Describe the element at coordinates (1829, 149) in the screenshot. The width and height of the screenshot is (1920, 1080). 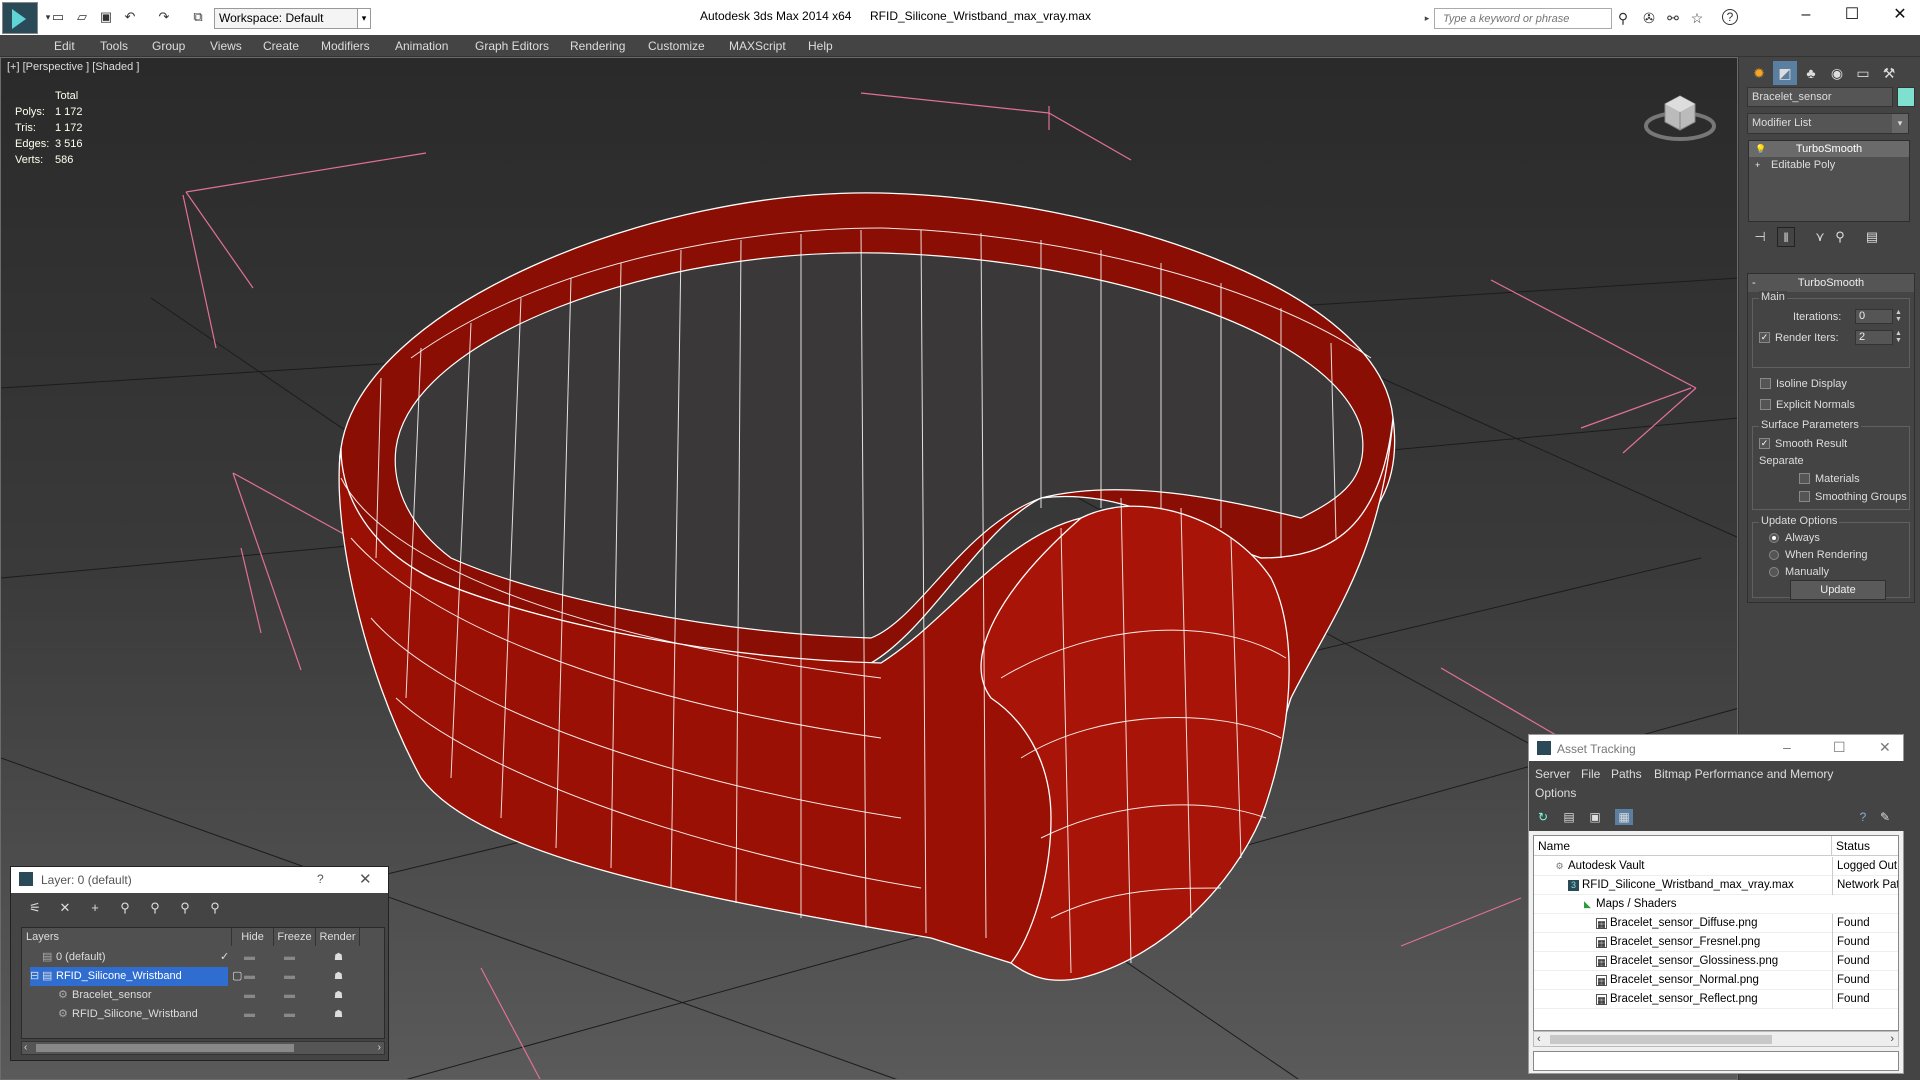
I see `stack-item-turbosmooth: 💡 TurboSmooth` at that location.